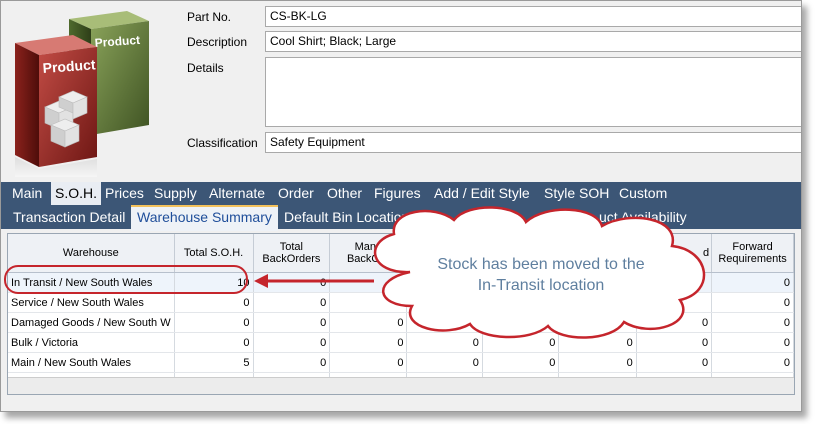 The height and width of the screenshot is (424, 815). I want to click on col-total-backorders: Total BackOrders, so click(292, 253).